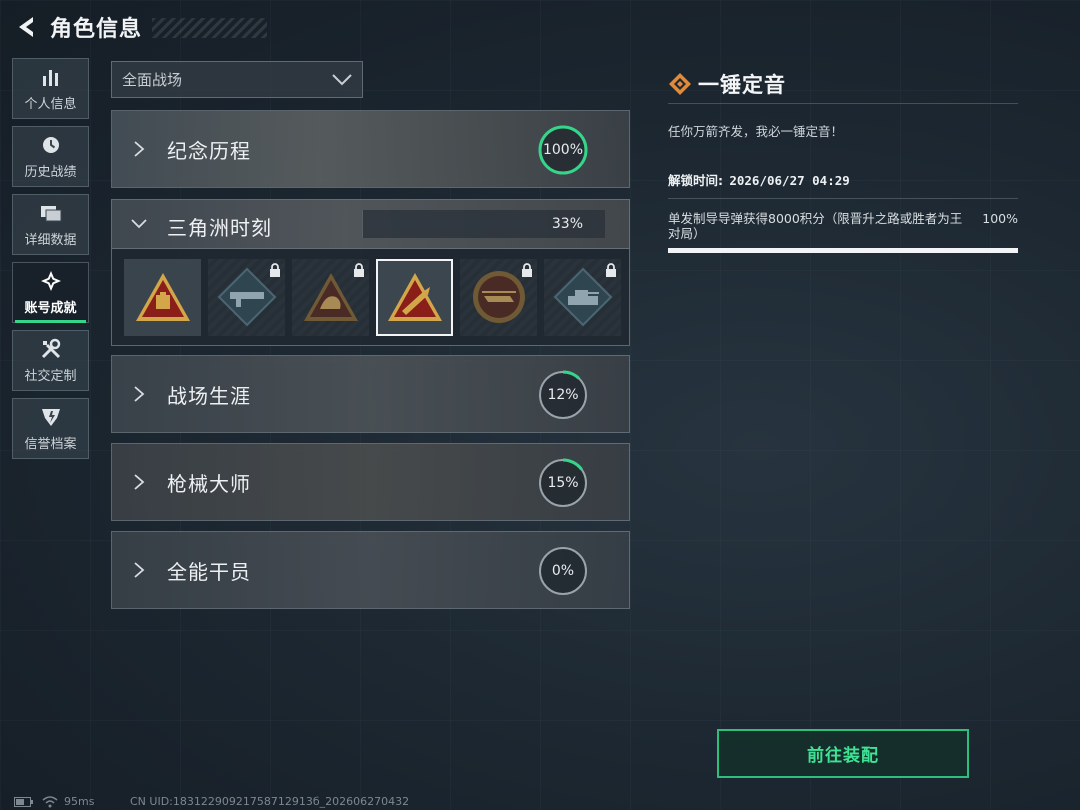  I want to click on category-progress: 0%, so click(563, 571).